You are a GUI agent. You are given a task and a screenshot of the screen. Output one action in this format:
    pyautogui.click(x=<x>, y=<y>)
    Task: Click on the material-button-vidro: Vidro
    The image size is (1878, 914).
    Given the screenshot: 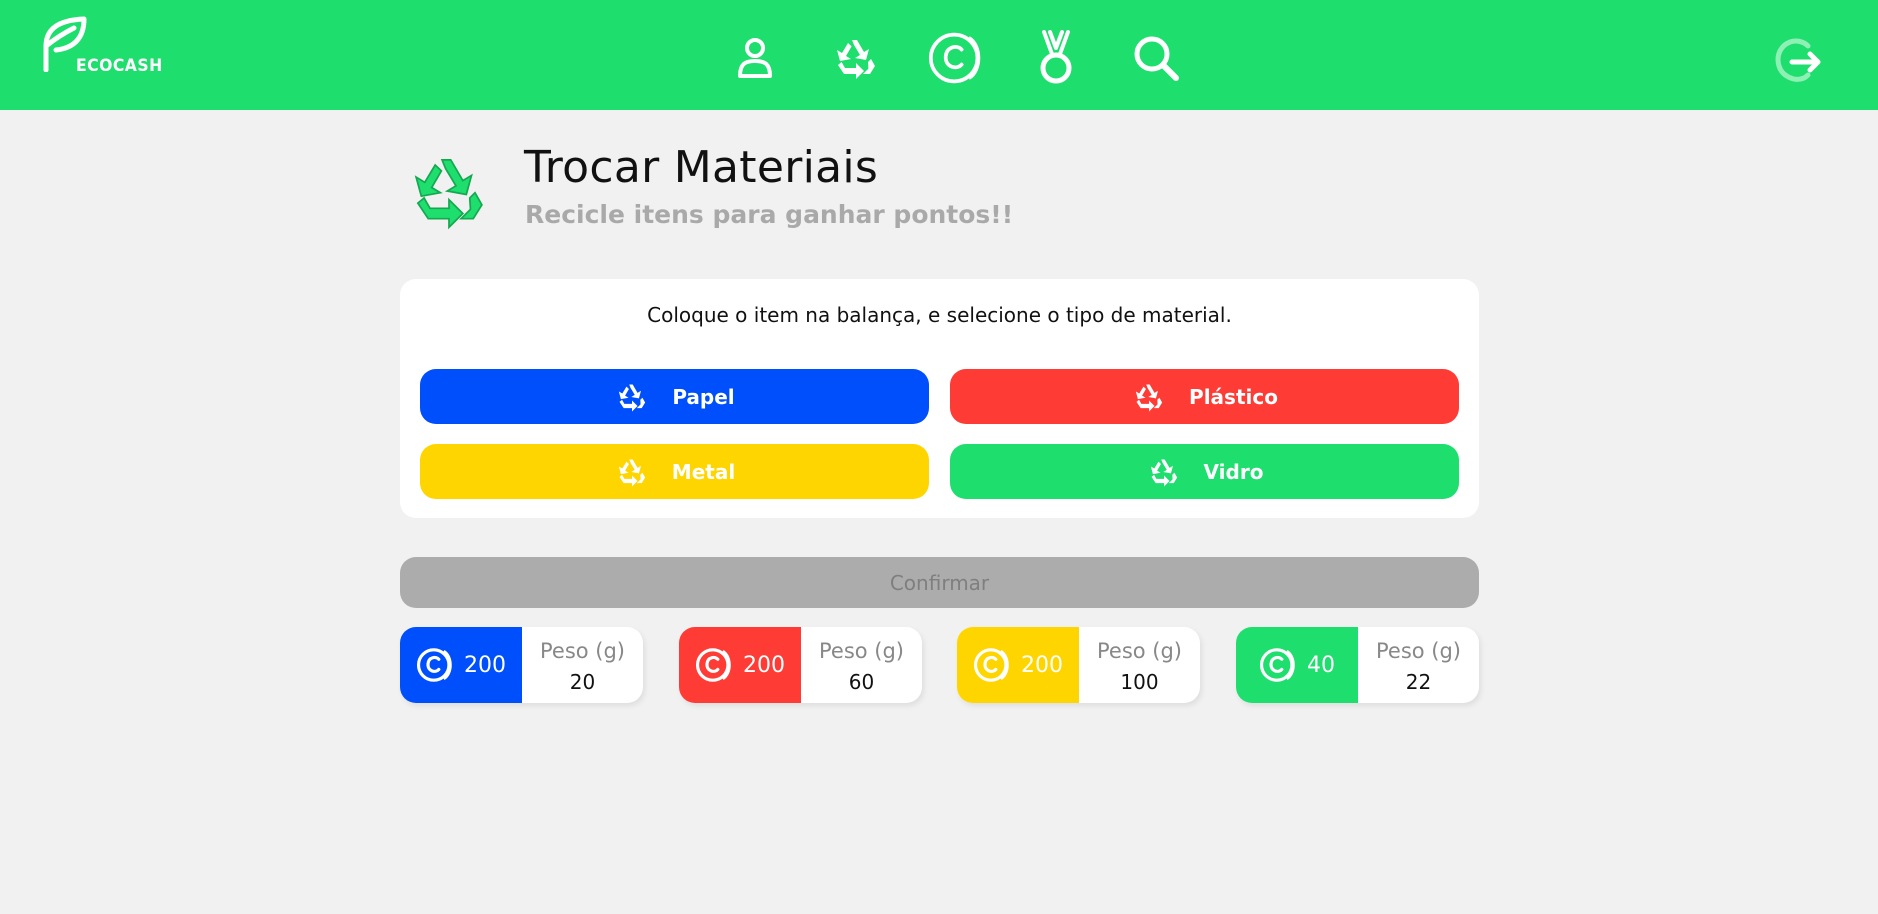 What is the action you would take?
    pyautogui.click(x=1204, y=471)
    